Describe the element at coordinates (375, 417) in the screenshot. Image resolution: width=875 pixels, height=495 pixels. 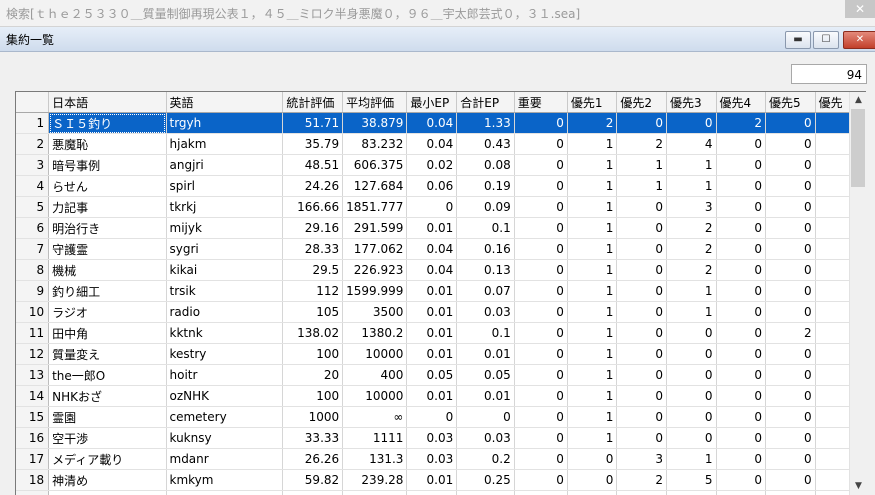
I see `table-cell: ∞` at that location.